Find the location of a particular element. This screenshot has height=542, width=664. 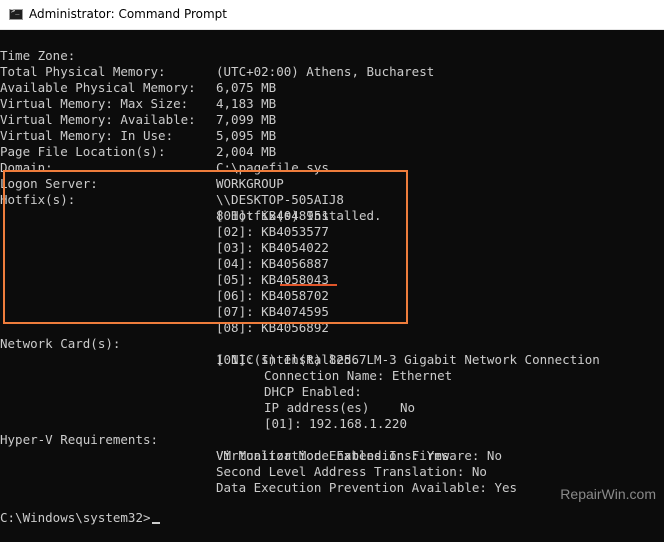

line-hyperv-2: Virtualization Enabled In Firmware: No is located at coordinates (251, 447).